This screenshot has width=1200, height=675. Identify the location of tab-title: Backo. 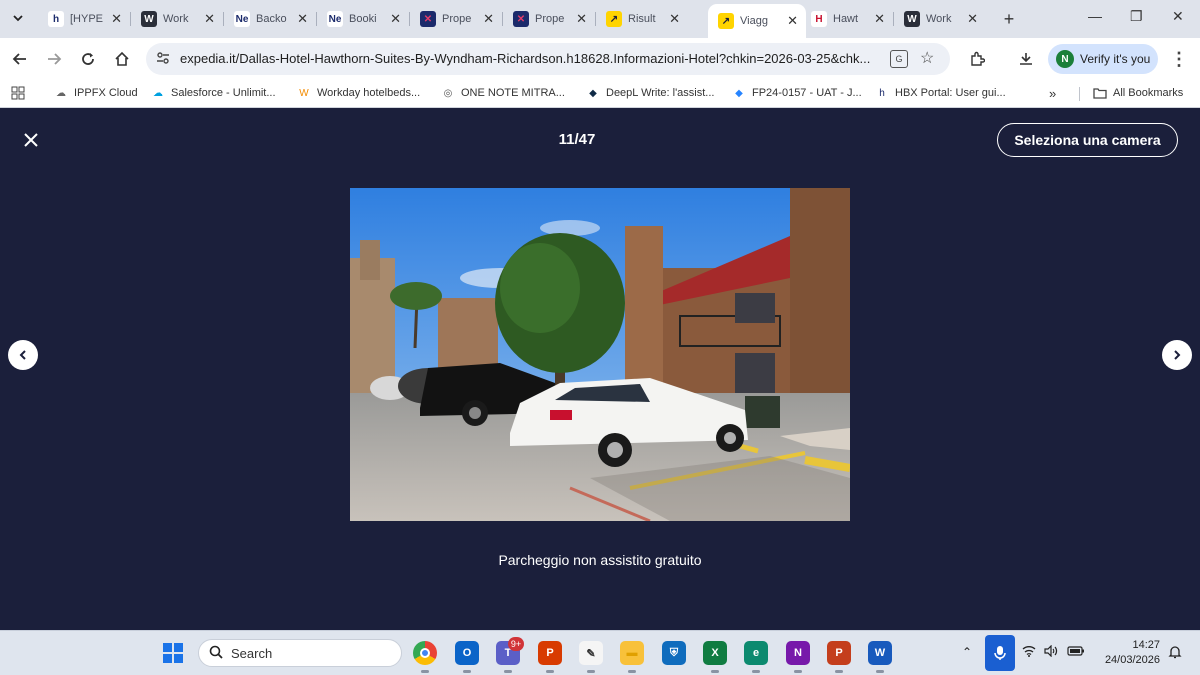
(271, 19).